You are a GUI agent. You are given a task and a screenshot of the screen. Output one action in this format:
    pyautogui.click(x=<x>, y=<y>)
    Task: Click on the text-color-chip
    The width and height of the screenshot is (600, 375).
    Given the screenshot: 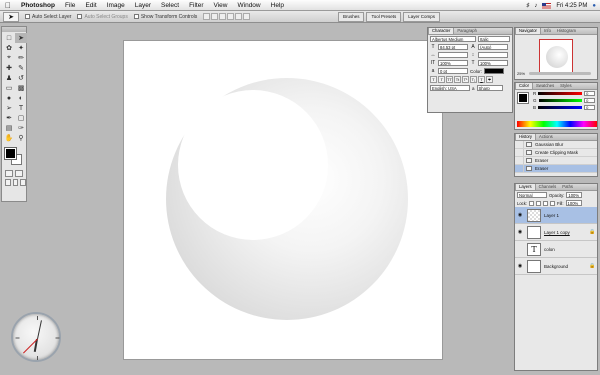 What is the action you would take?
    pyautogui.click(x=494, y=71)
    